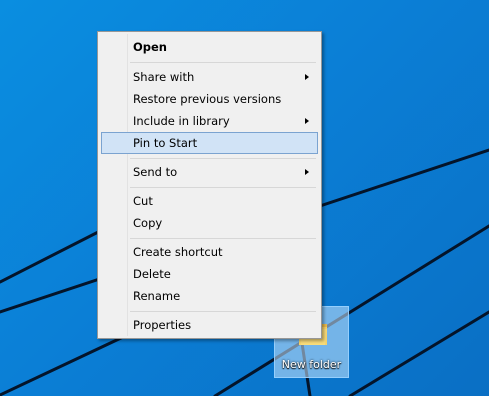 The image size is (489, 396). I want to click on menu-item-pin-to-start: Pin to Start, so click(209, 143).